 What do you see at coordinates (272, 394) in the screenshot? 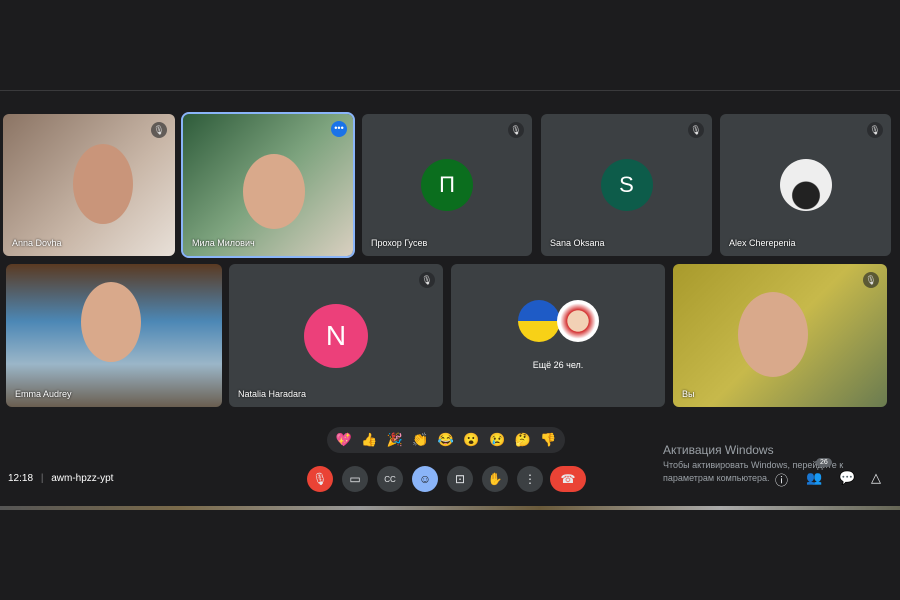
I see `participant-name: Natalia Haradara` at bounding box center [272, 394].